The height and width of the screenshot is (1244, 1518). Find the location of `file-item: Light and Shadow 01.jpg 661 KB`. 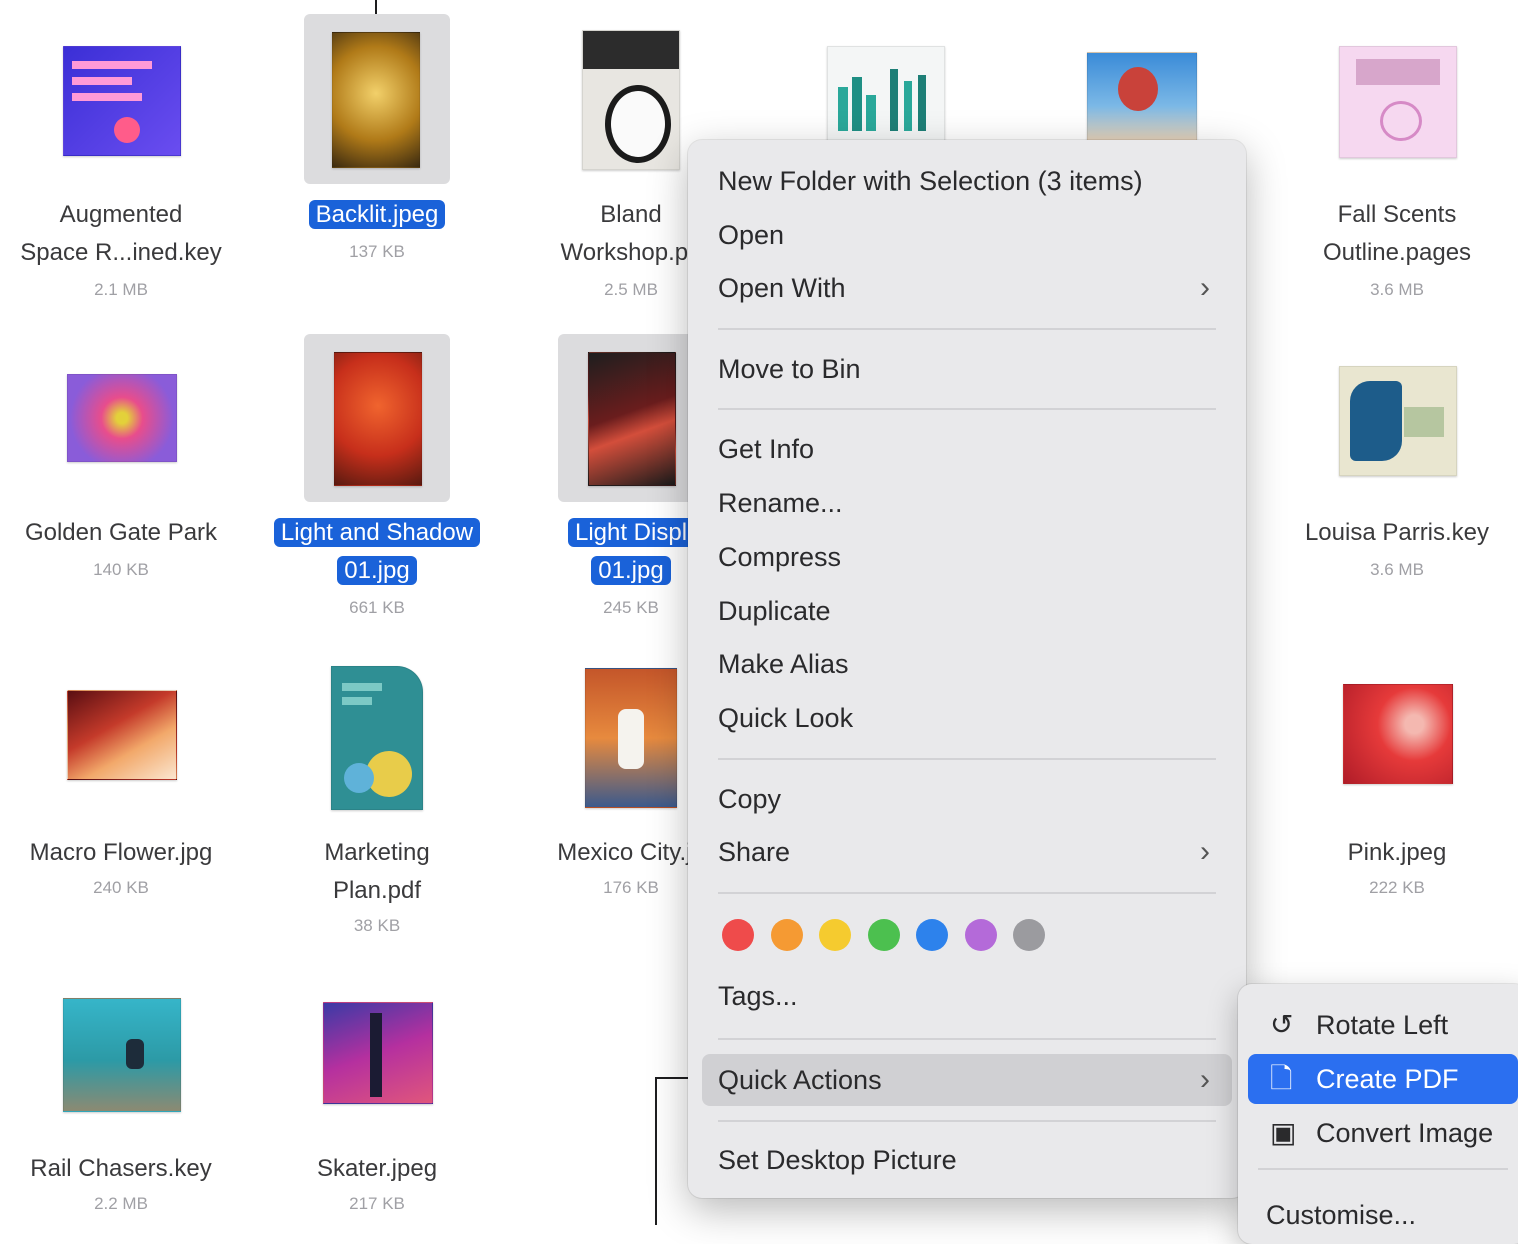

file-item: Light and Shadow 01.jpg 661 KB is located at coordinates (377, 475).